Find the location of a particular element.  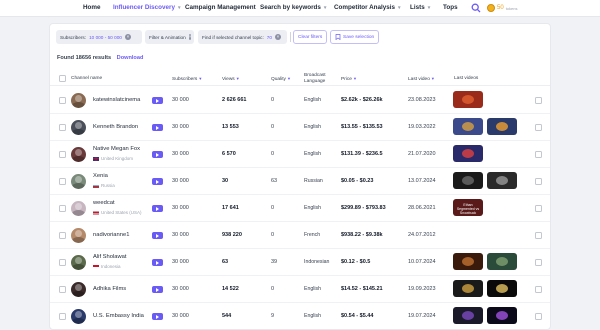

filter-chip-subscribers: Subscribers: 10 000 - 50 000 × is located at coordinates (99, 37).